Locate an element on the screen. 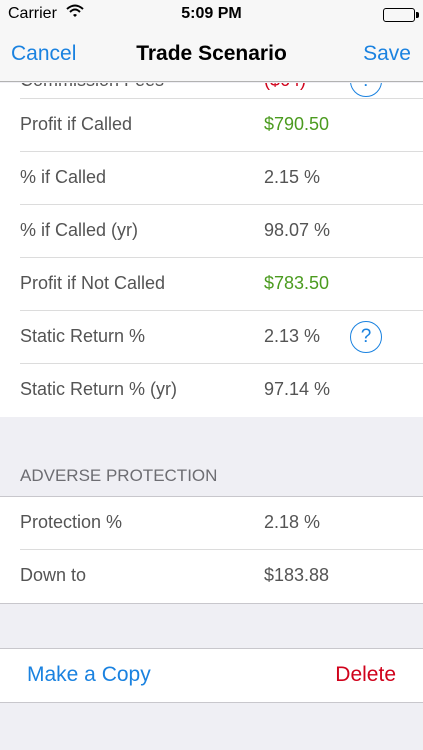 Image resolution: width=423 pixels, height=750 pixels. profit-if-not-called-row: Profit if Not Called $783.50 is located at coordinates (211, 284).